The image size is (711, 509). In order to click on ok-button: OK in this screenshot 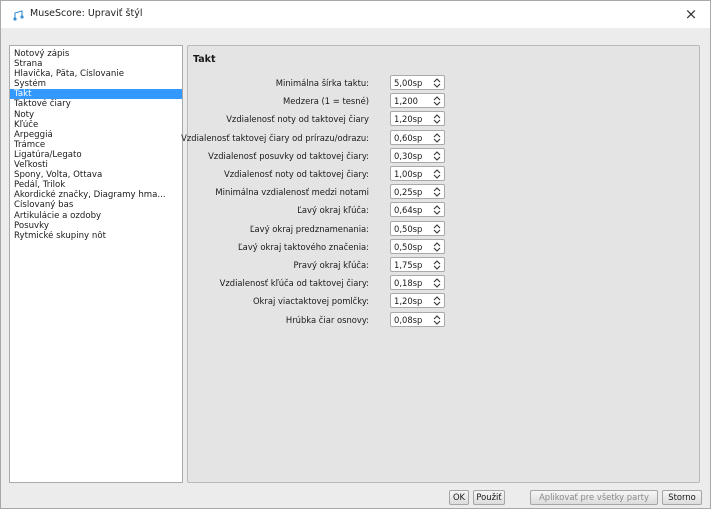, I will do `click(459, 497)`.